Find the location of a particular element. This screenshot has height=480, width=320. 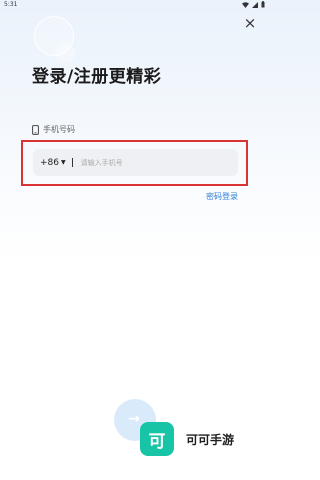

battery-icon is located at coordinates (263, 4).